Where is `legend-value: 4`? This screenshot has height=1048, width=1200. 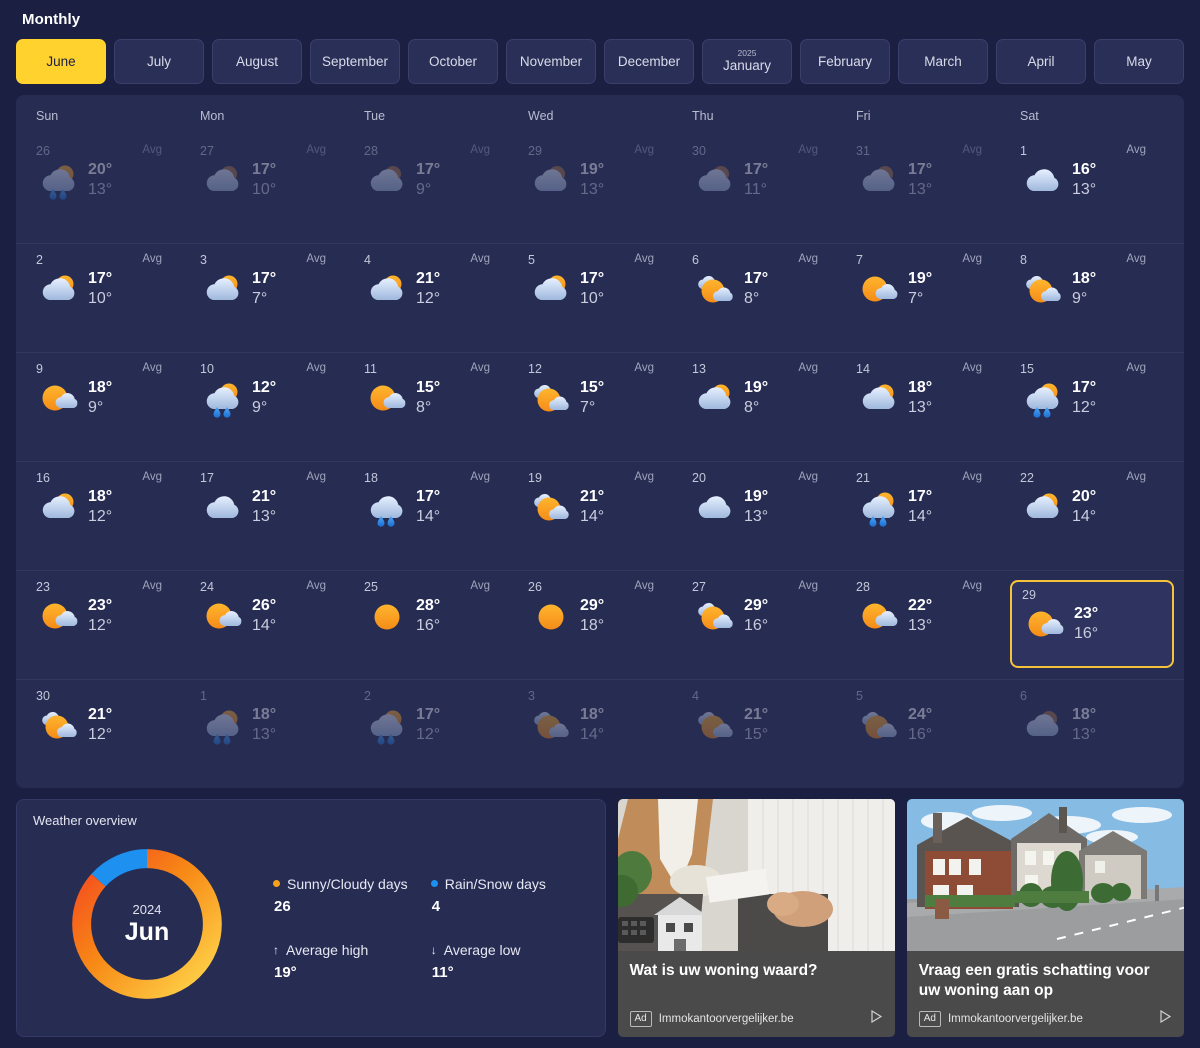
legend-value: 4 is located at coordinates (436, 906).